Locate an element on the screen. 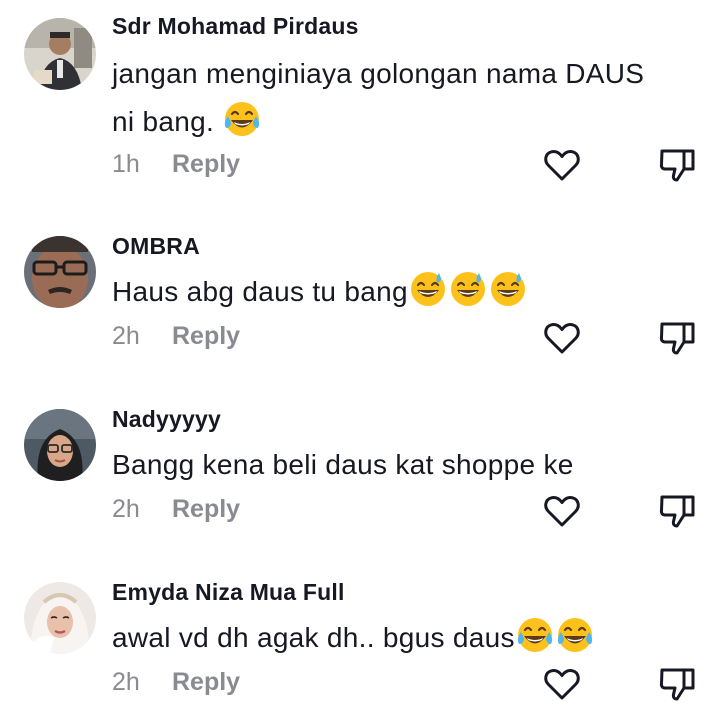 Image resolution: width=720 pixels, height=722 pixels. comment-text: Haus abg daus tu bang is located at coordinates (412, 292).